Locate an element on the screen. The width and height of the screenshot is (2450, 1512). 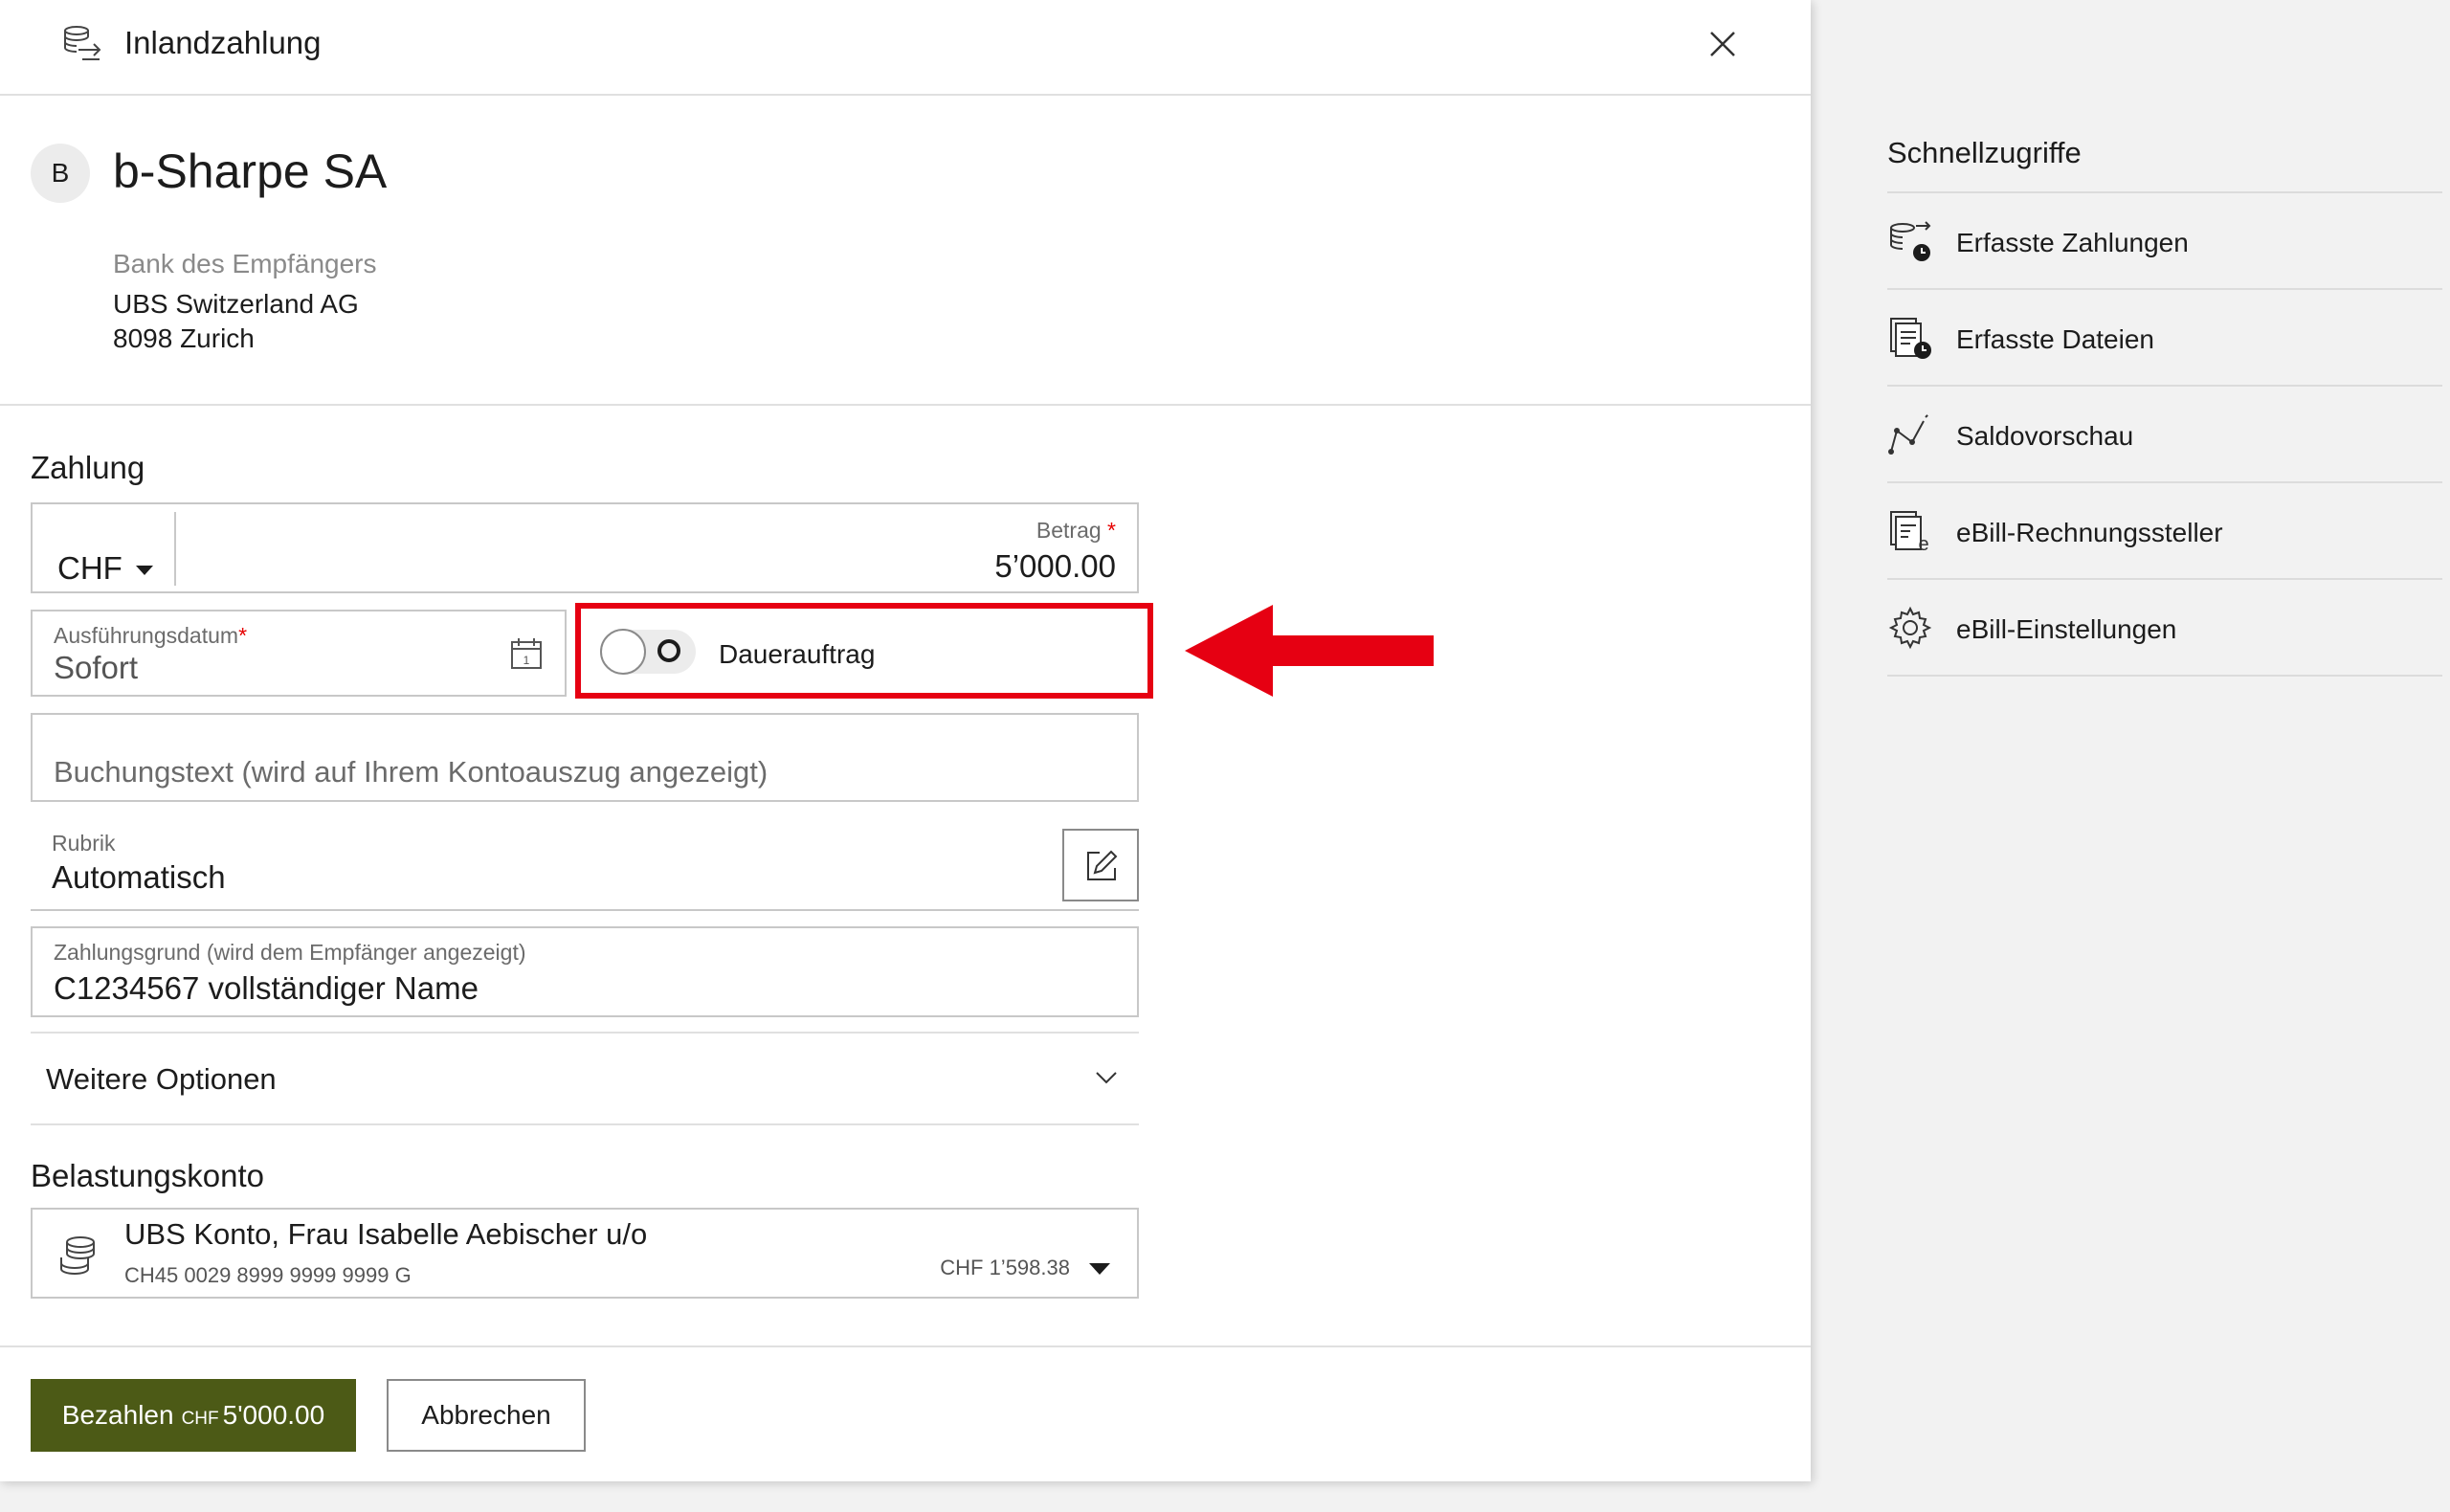
cancel-button: Abbrechen is located at coordinates (487, 1415).